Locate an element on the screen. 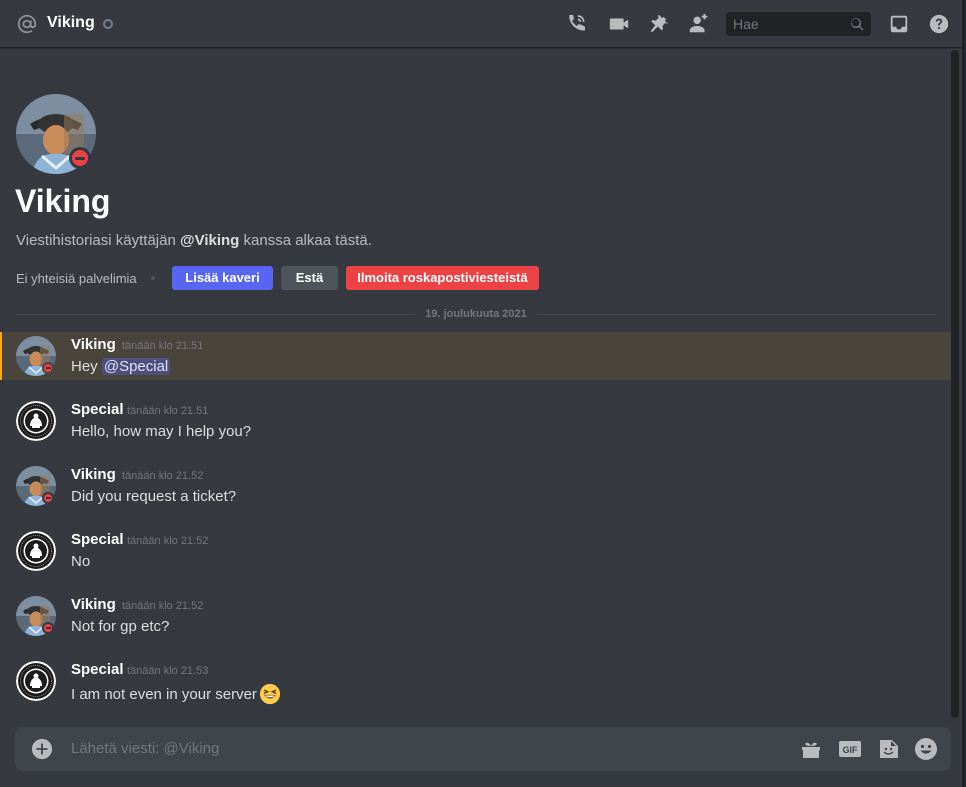  grinning-squinting-face-icon is located at coordinates (270, 694).